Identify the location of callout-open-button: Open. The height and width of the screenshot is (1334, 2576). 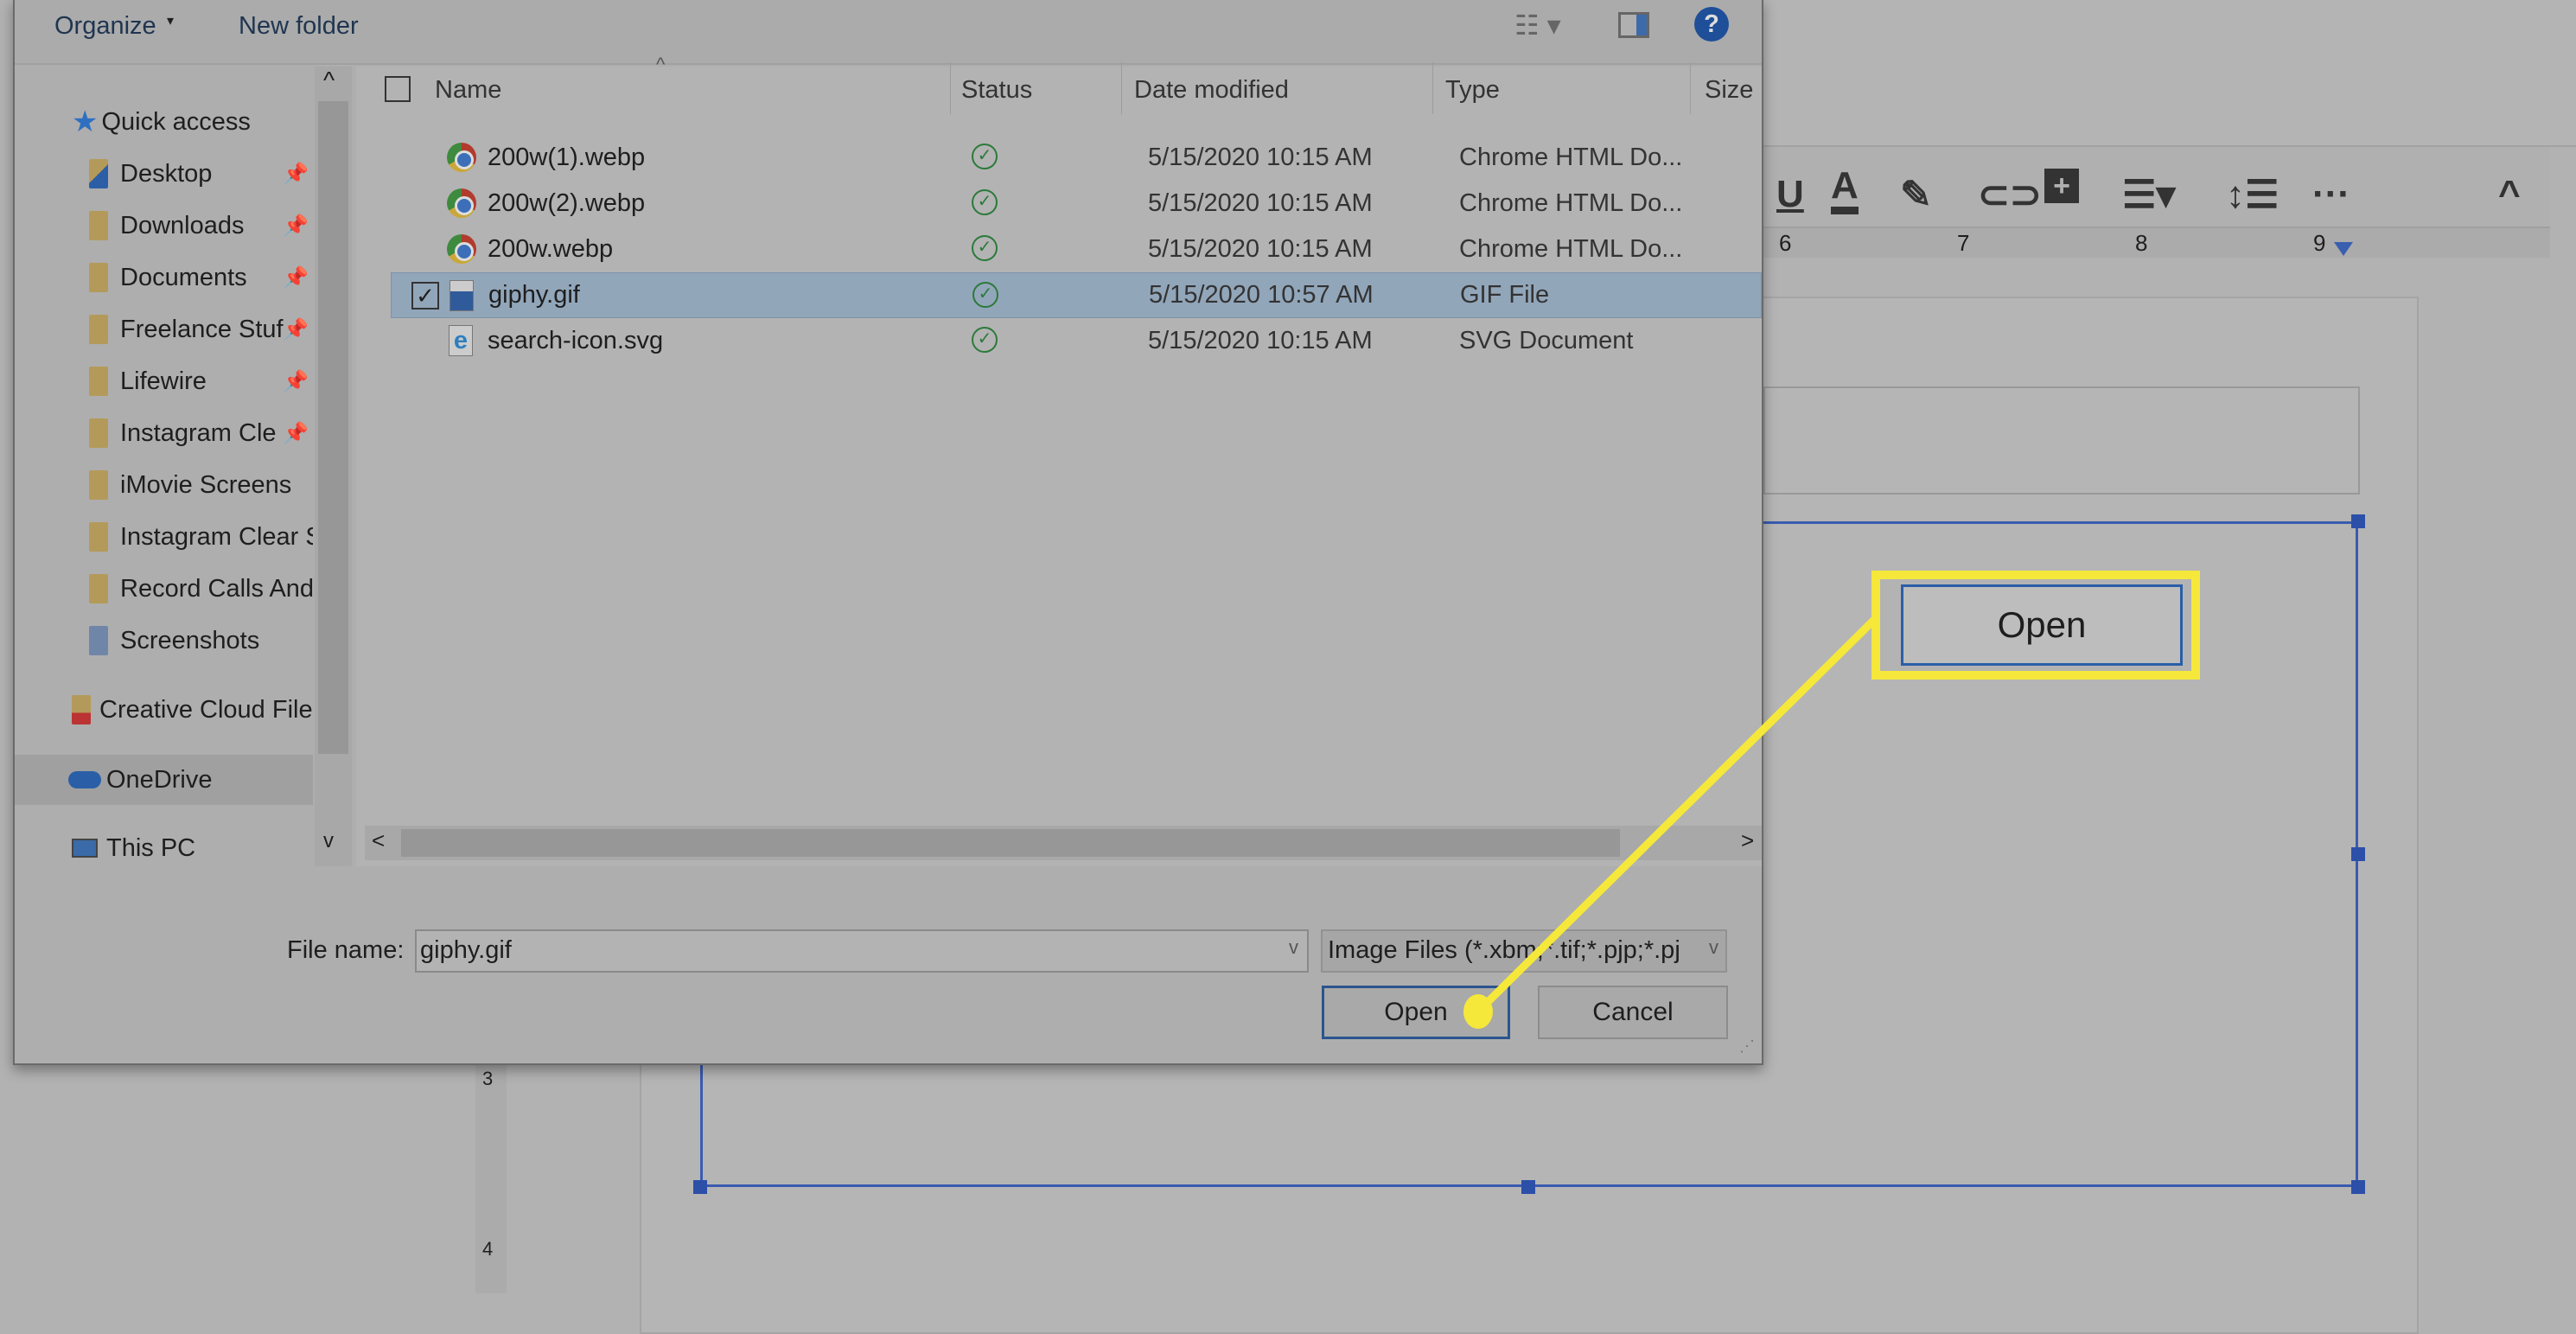
(2042, 625).